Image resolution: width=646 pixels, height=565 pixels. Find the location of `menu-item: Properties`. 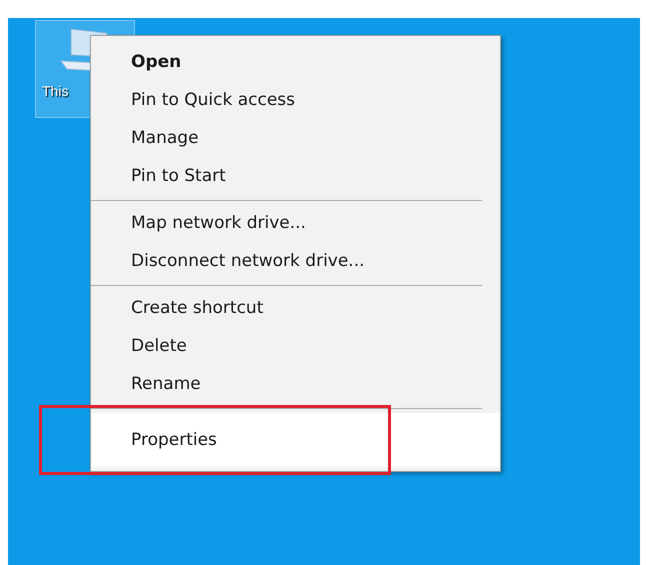

menu-item: Properties is located at coordinates (295, 440).